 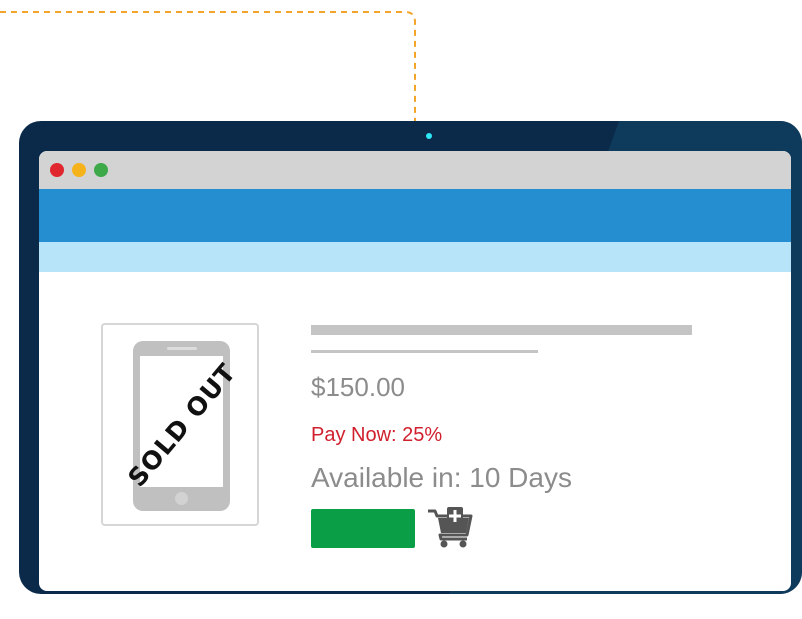 I want to click on camera-icon, so click(x=429, y=136).